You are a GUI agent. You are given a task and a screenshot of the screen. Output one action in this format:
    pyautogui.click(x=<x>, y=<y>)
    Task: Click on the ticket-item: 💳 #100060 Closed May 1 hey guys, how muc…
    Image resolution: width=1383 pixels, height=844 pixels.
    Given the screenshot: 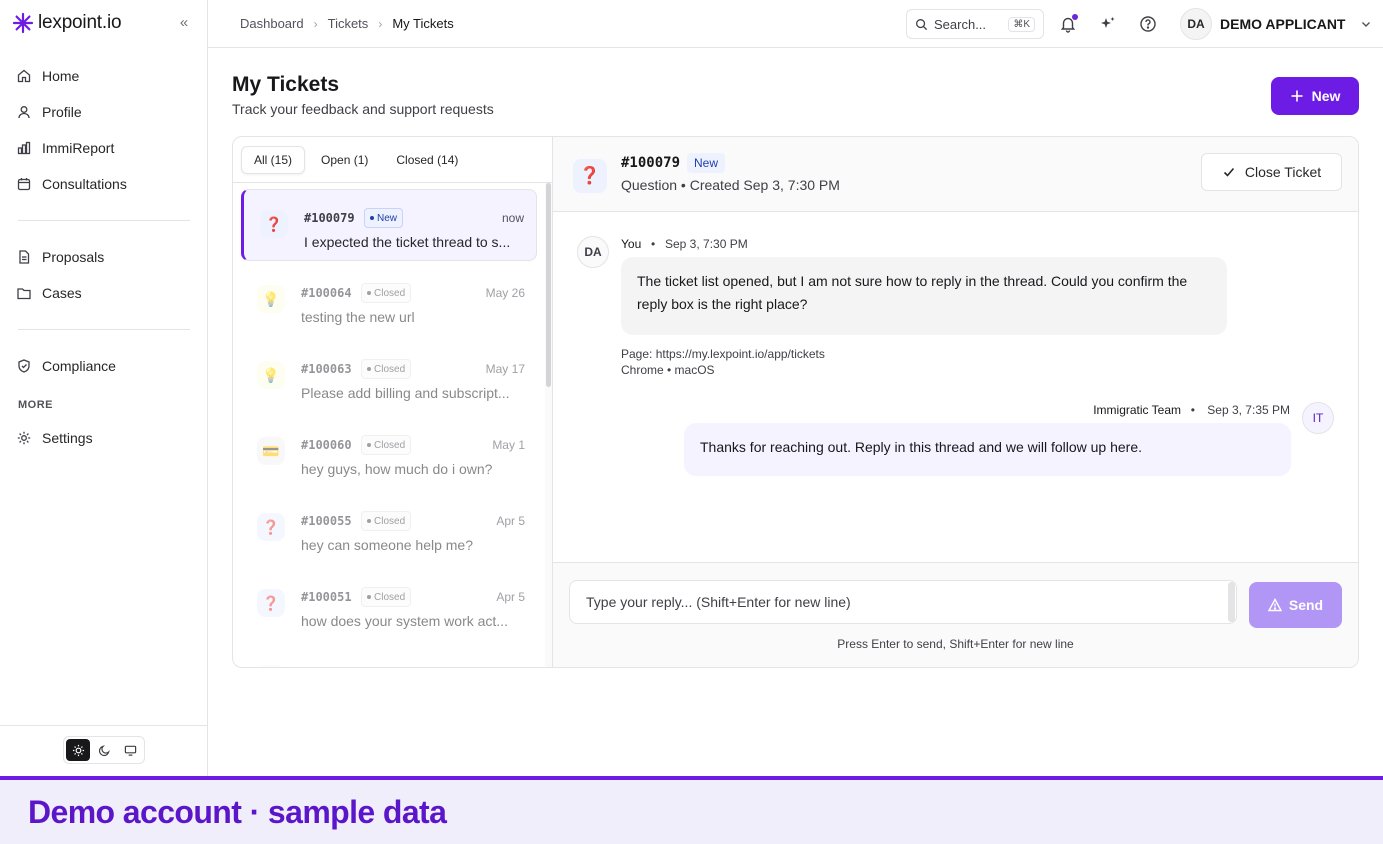 What is the action you would take?
    pyautogui.click(x=389, y=453)
    